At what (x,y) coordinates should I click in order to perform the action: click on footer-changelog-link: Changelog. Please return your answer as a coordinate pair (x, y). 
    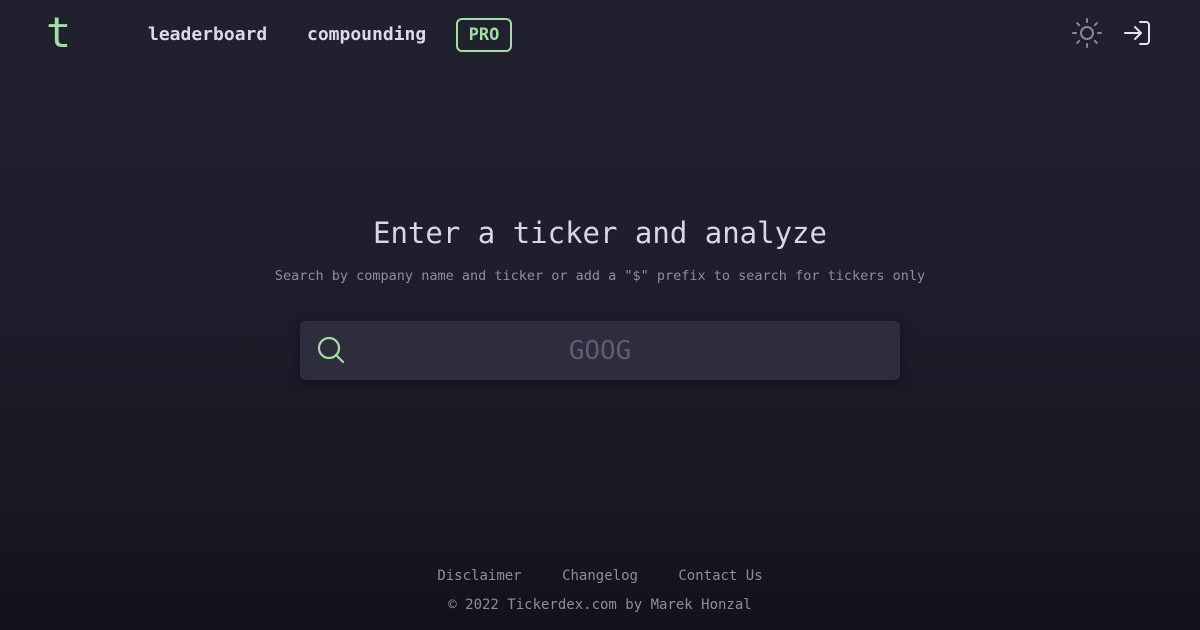
    Looking at the image, I should click on (600, 576).